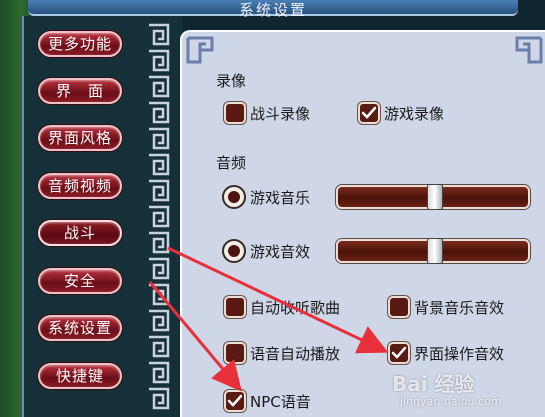 Image resolution: width=545 pixels, height=417 pixels. I want to click on window-title: 系统设置, so click(272, 10).